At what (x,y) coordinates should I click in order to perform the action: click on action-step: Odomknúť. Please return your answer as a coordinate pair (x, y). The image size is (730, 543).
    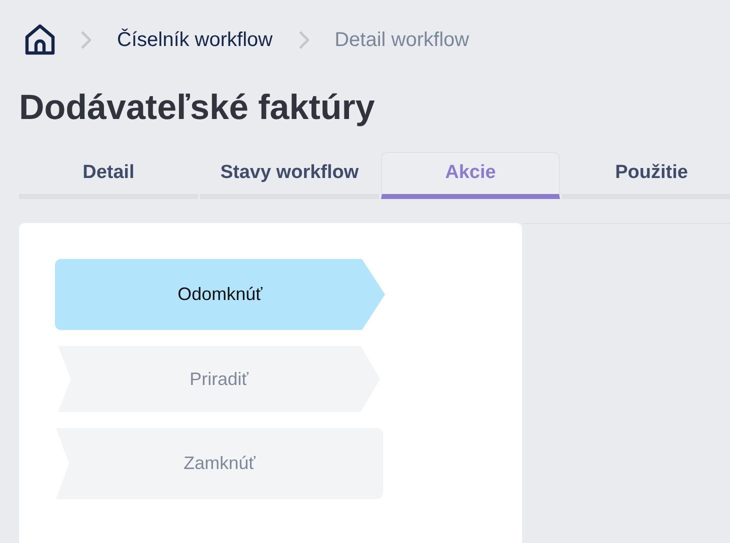
    Looking at the image, I should click on (220, 294).